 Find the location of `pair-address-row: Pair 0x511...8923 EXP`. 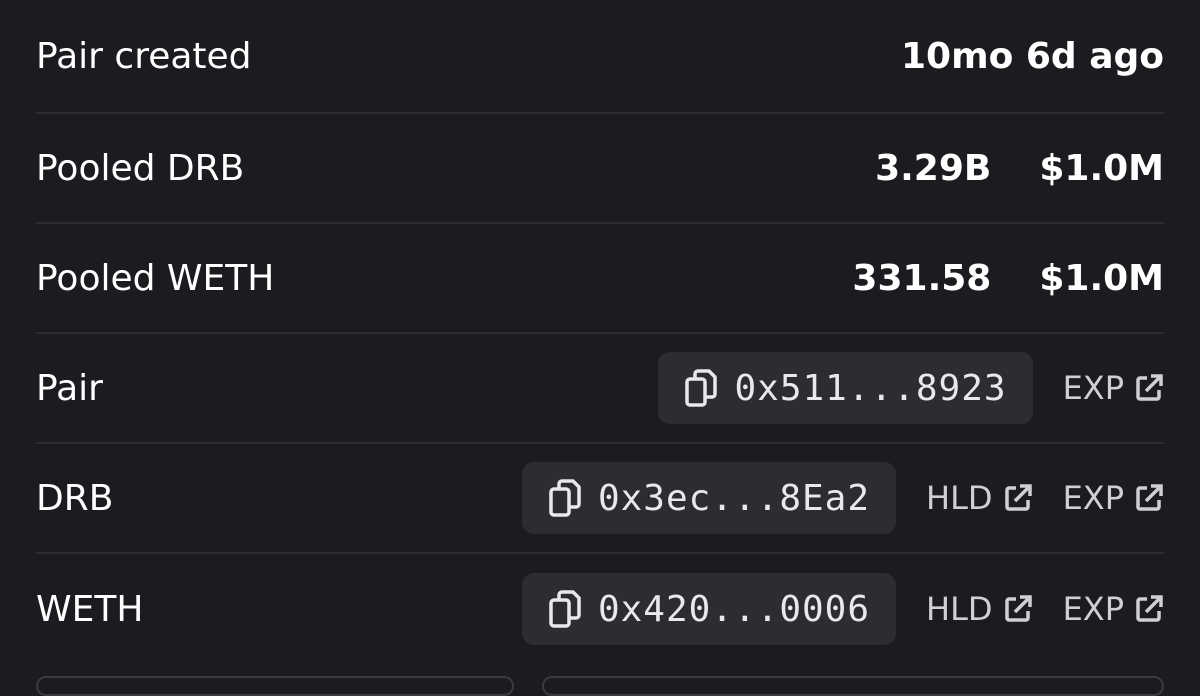

pair-address-row: Pair 0x511...8923 EXP is located at coordinates (600, 389).